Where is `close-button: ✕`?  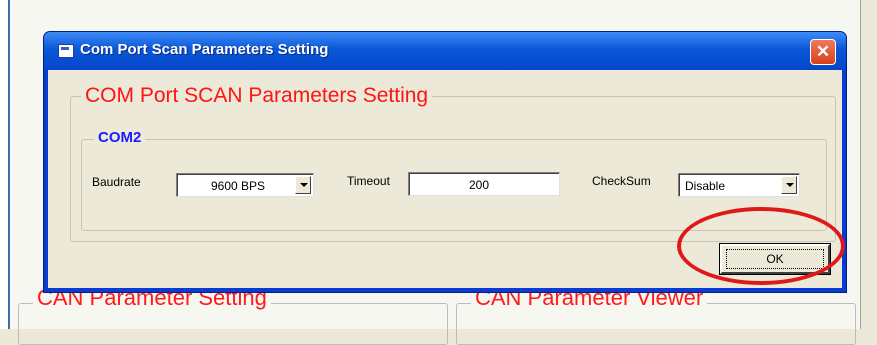
close-button: ✕ is located at coordinates (823, 52).